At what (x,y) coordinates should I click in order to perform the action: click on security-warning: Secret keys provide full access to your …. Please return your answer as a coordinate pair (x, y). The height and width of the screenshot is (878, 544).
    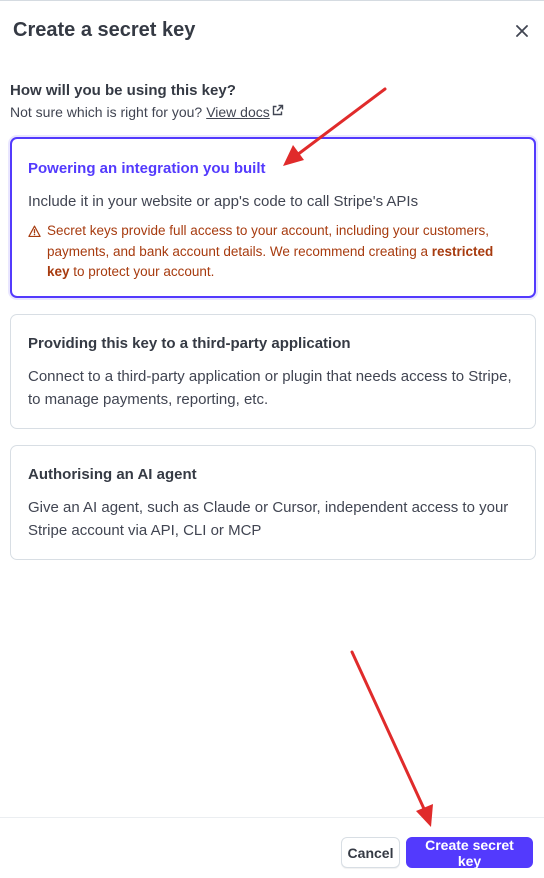
    Looking at the image, I should click on (272, 252).